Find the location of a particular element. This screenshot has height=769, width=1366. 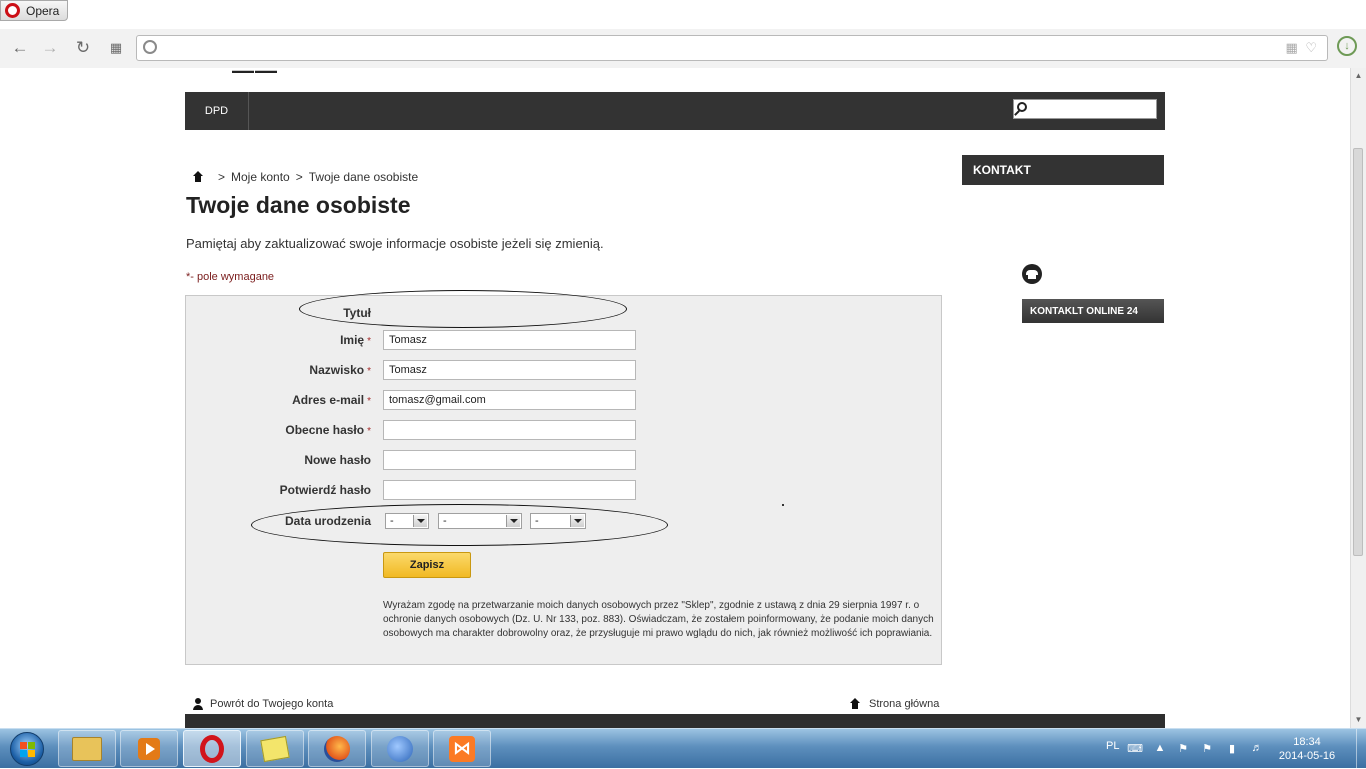

clock-date: 2014-05-16 is located at coordinates (1307, 756).